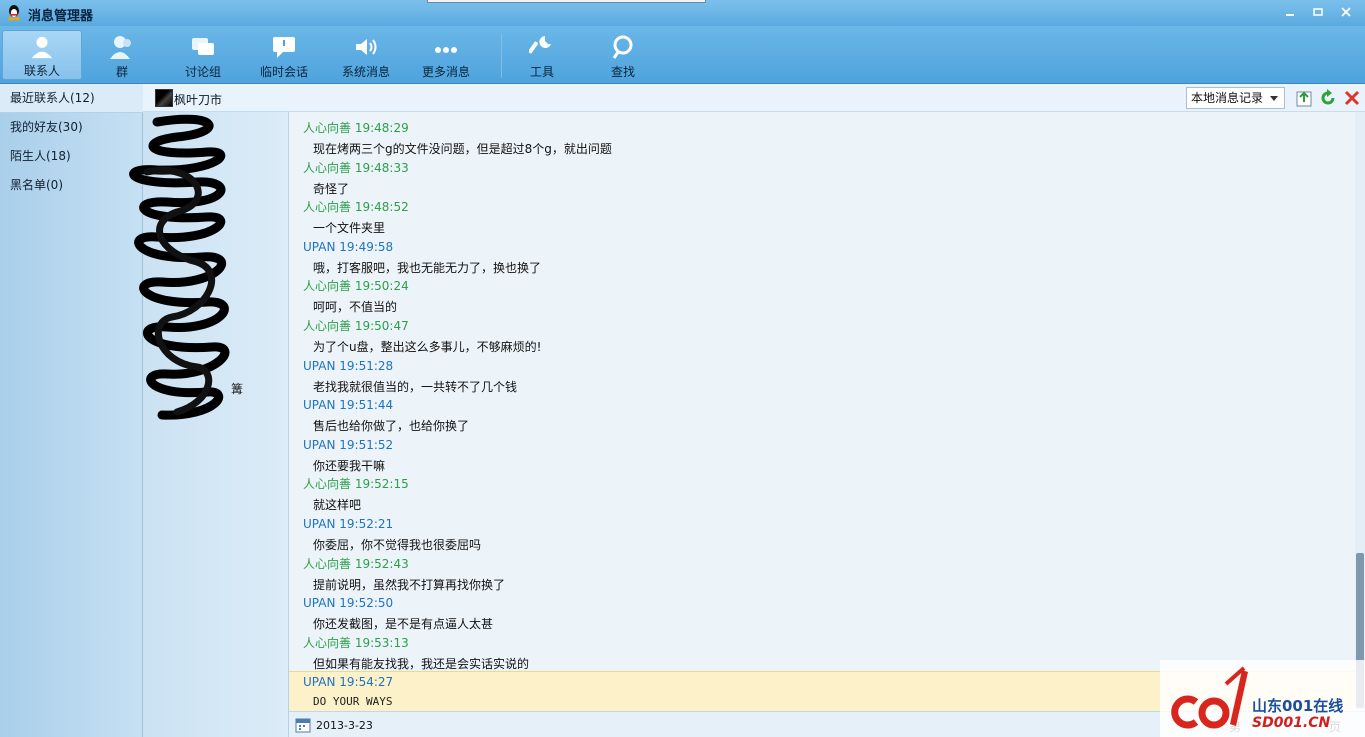 The height and width of the screenshot is (737, 1365). What do you see at coordinates (682, 13) in the screenshot?
I see `title-bar: 消息管理器` at bounding box center [682, 13].